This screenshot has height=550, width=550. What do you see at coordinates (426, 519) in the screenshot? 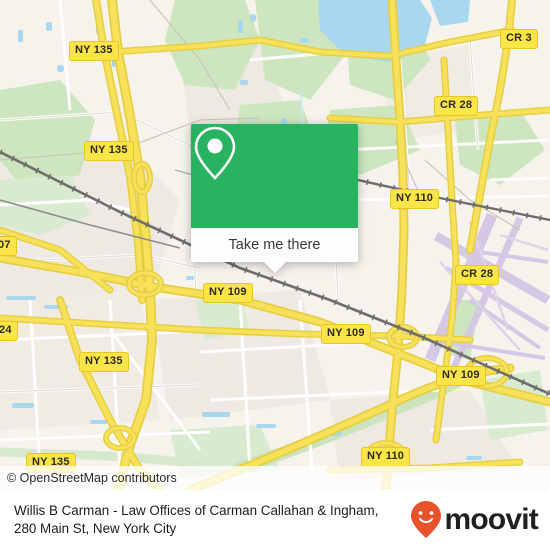
I see `moovit-smiley-pin-icon` at bounding box center [426, 519].